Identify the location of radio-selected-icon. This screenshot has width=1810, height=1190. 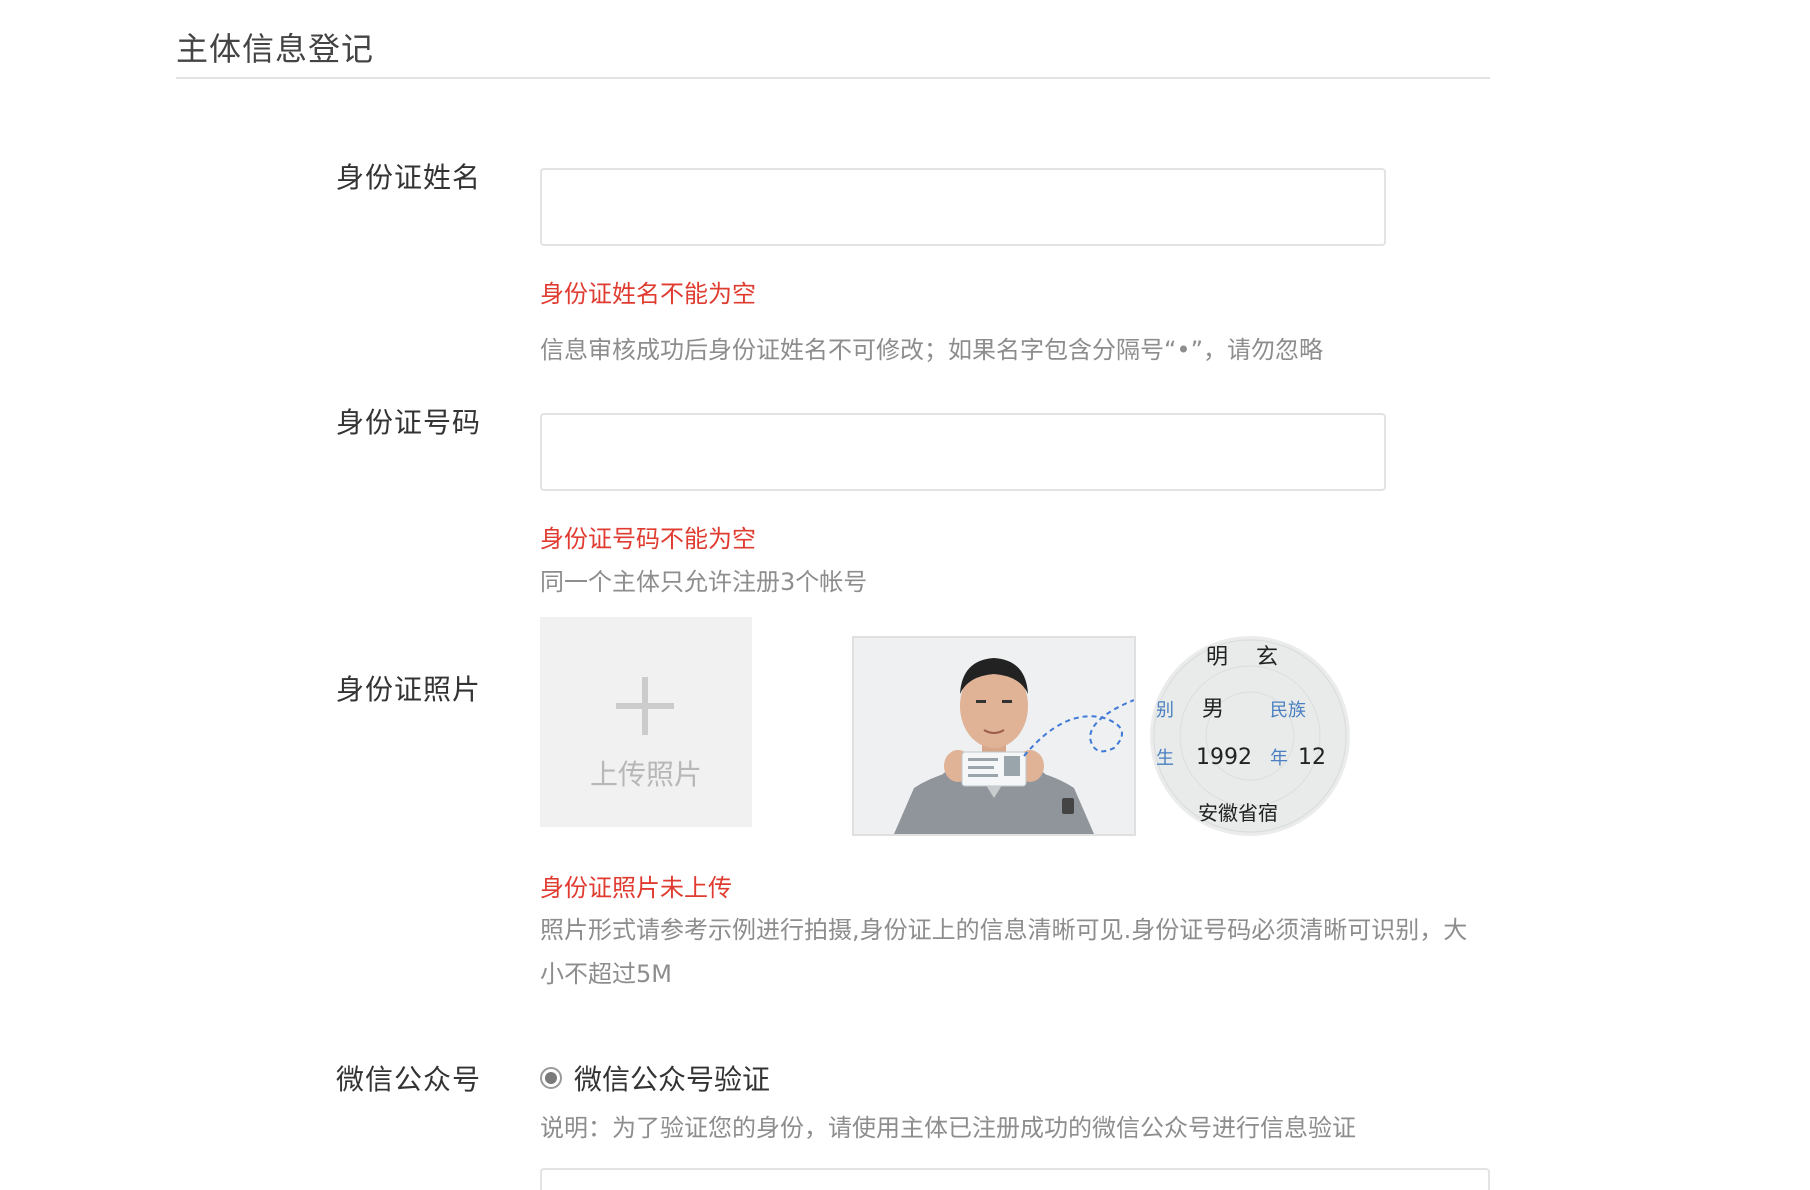
(551, 1078).